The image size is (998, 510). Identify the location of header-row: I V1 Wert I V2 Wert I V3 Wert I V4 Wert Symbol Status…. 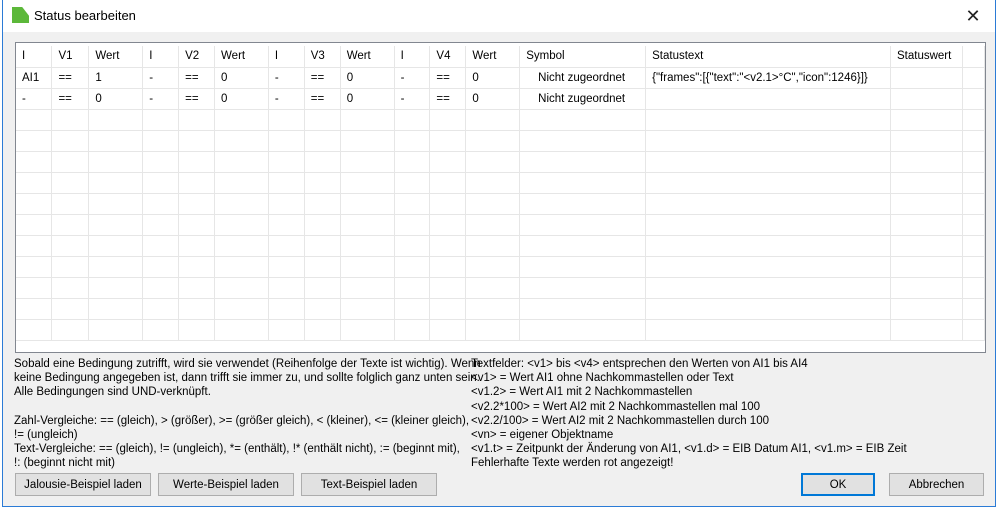
(500, 57).